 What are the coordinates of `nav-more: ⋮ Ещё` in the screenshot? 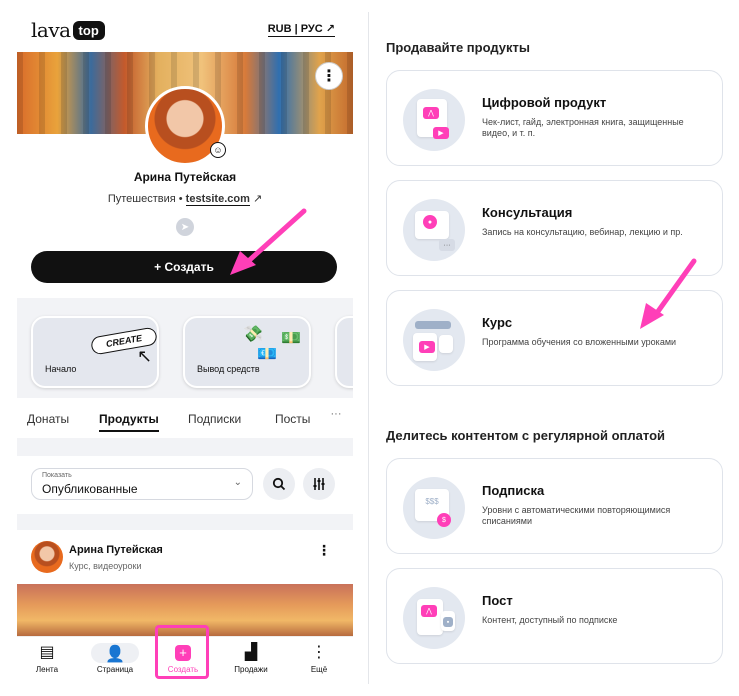 It's located at (319, 658).